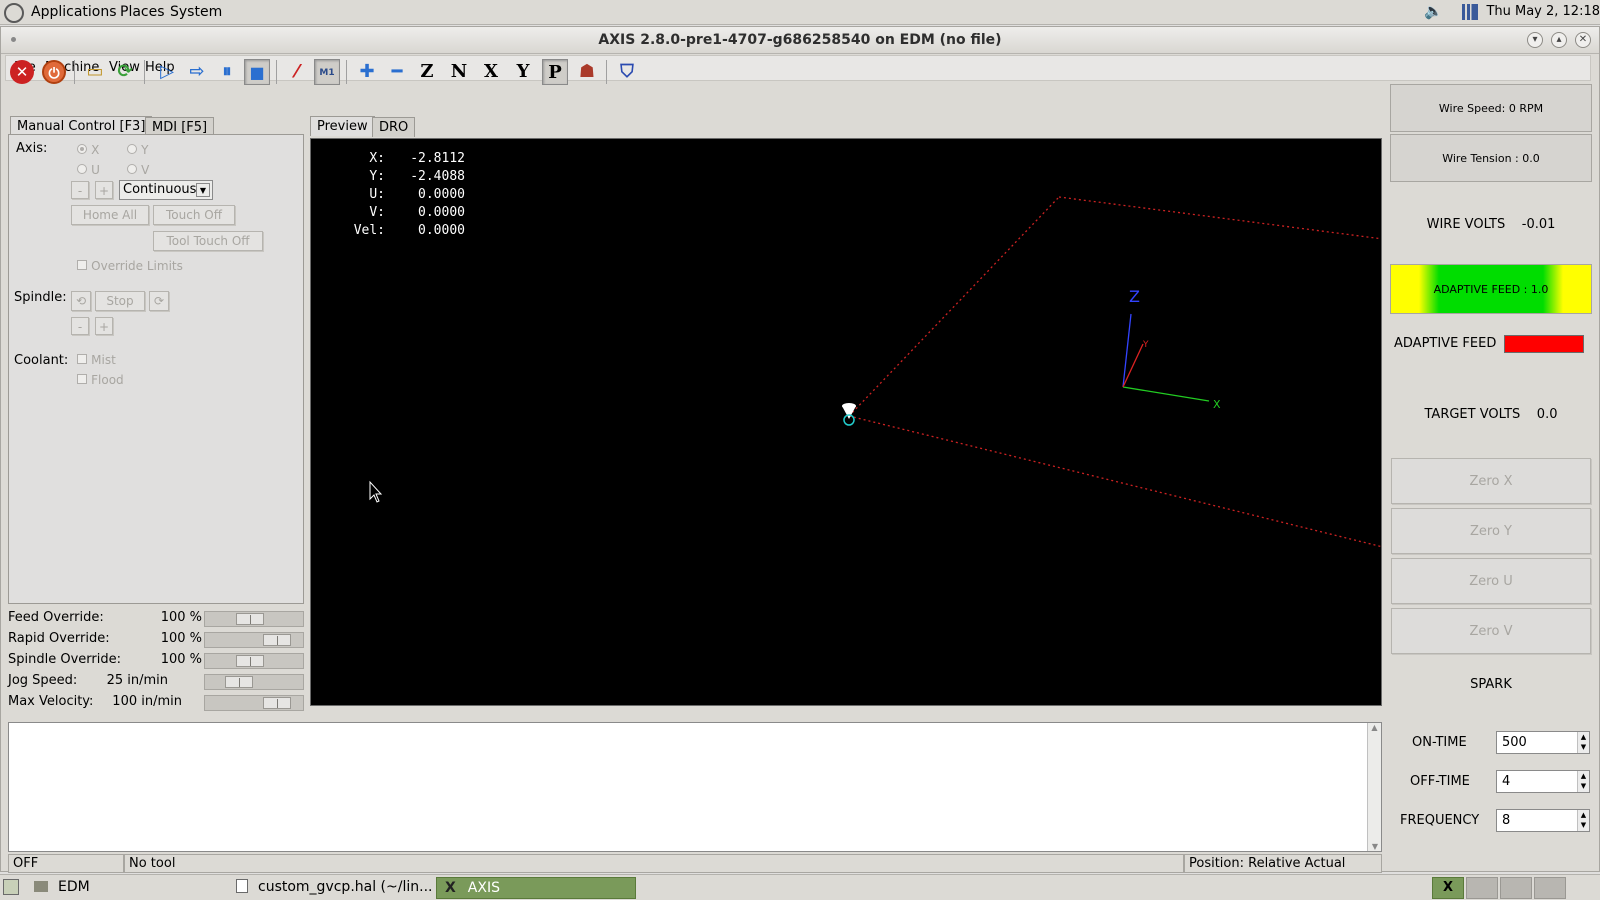 This screenshot has height=900, width=1600. Describe the element at coordinates (147, 701) in the screenshot. I see `max-velocity-value: 100 in/min` at that location.